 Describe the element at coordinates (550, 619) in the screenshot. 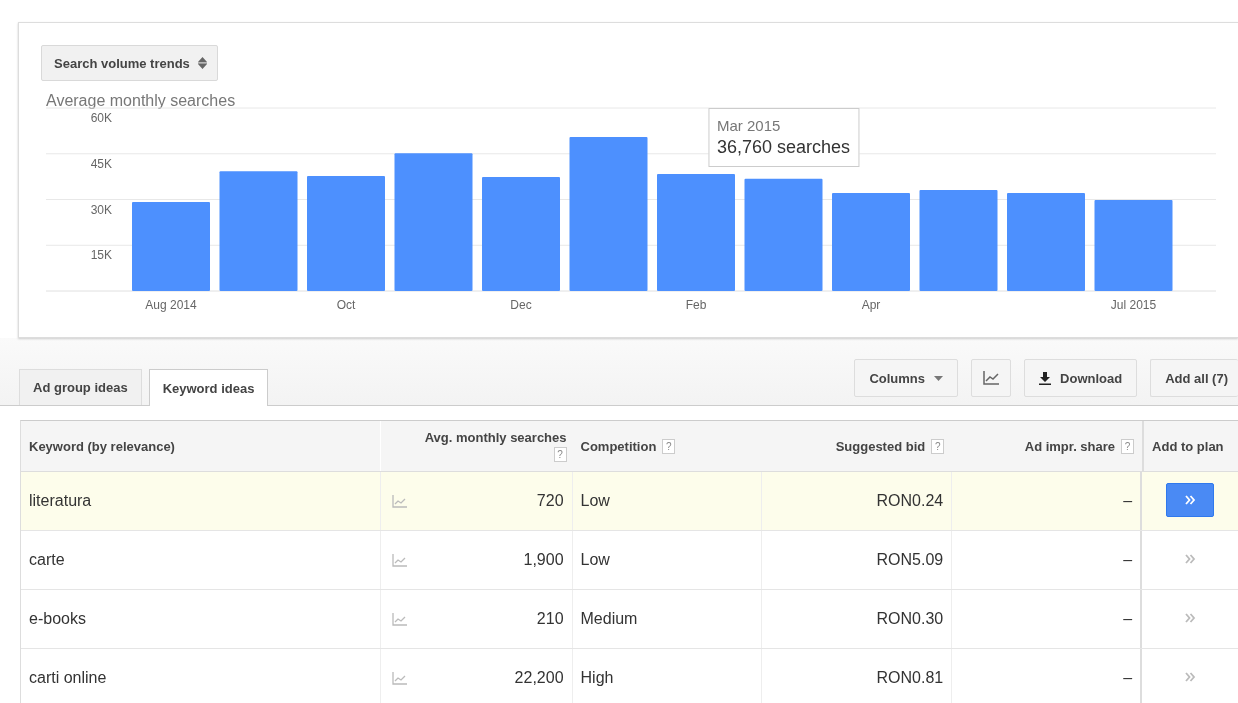

I see `searches-cell: 210` at that location.